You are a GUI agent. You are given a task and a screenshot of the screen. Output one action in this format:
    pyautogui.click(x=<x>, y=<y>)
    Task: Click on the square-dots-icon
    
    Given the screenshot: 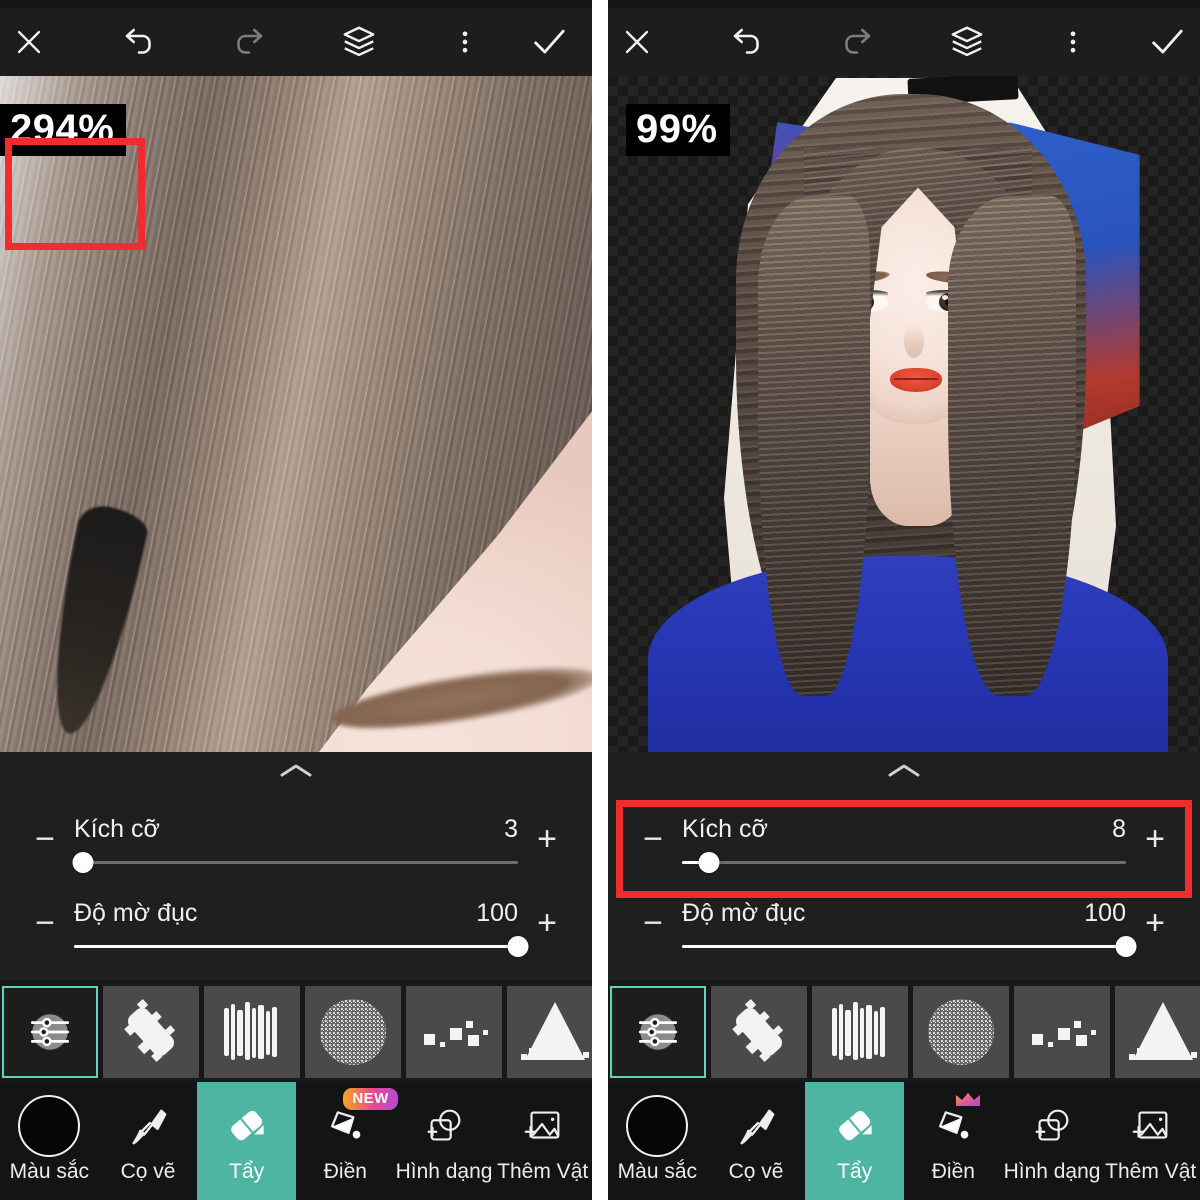 What is the action you would take?
    pyautogui.click(x=456, y=1034)
    